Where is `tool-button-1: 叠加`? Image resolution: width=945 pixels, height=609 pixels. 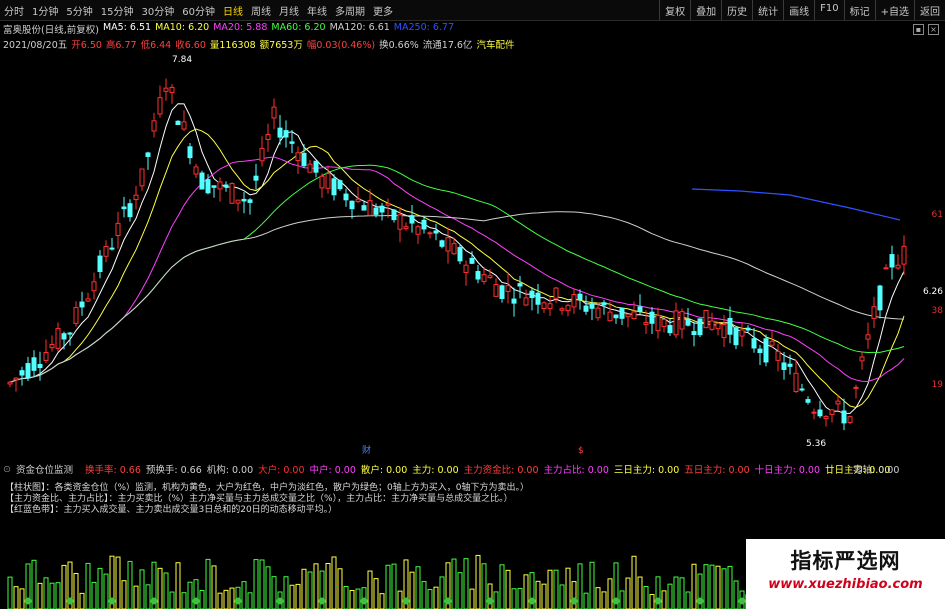 tool-button-1: 叠加 is located at coordinates (705, 10).